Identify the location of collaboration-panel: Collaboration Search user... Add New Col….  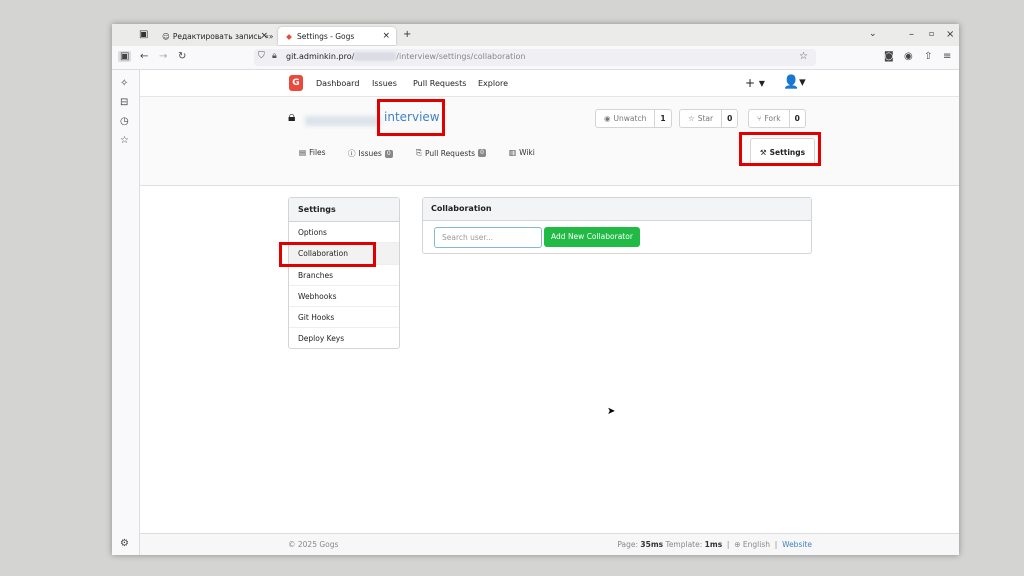
(617, 225).